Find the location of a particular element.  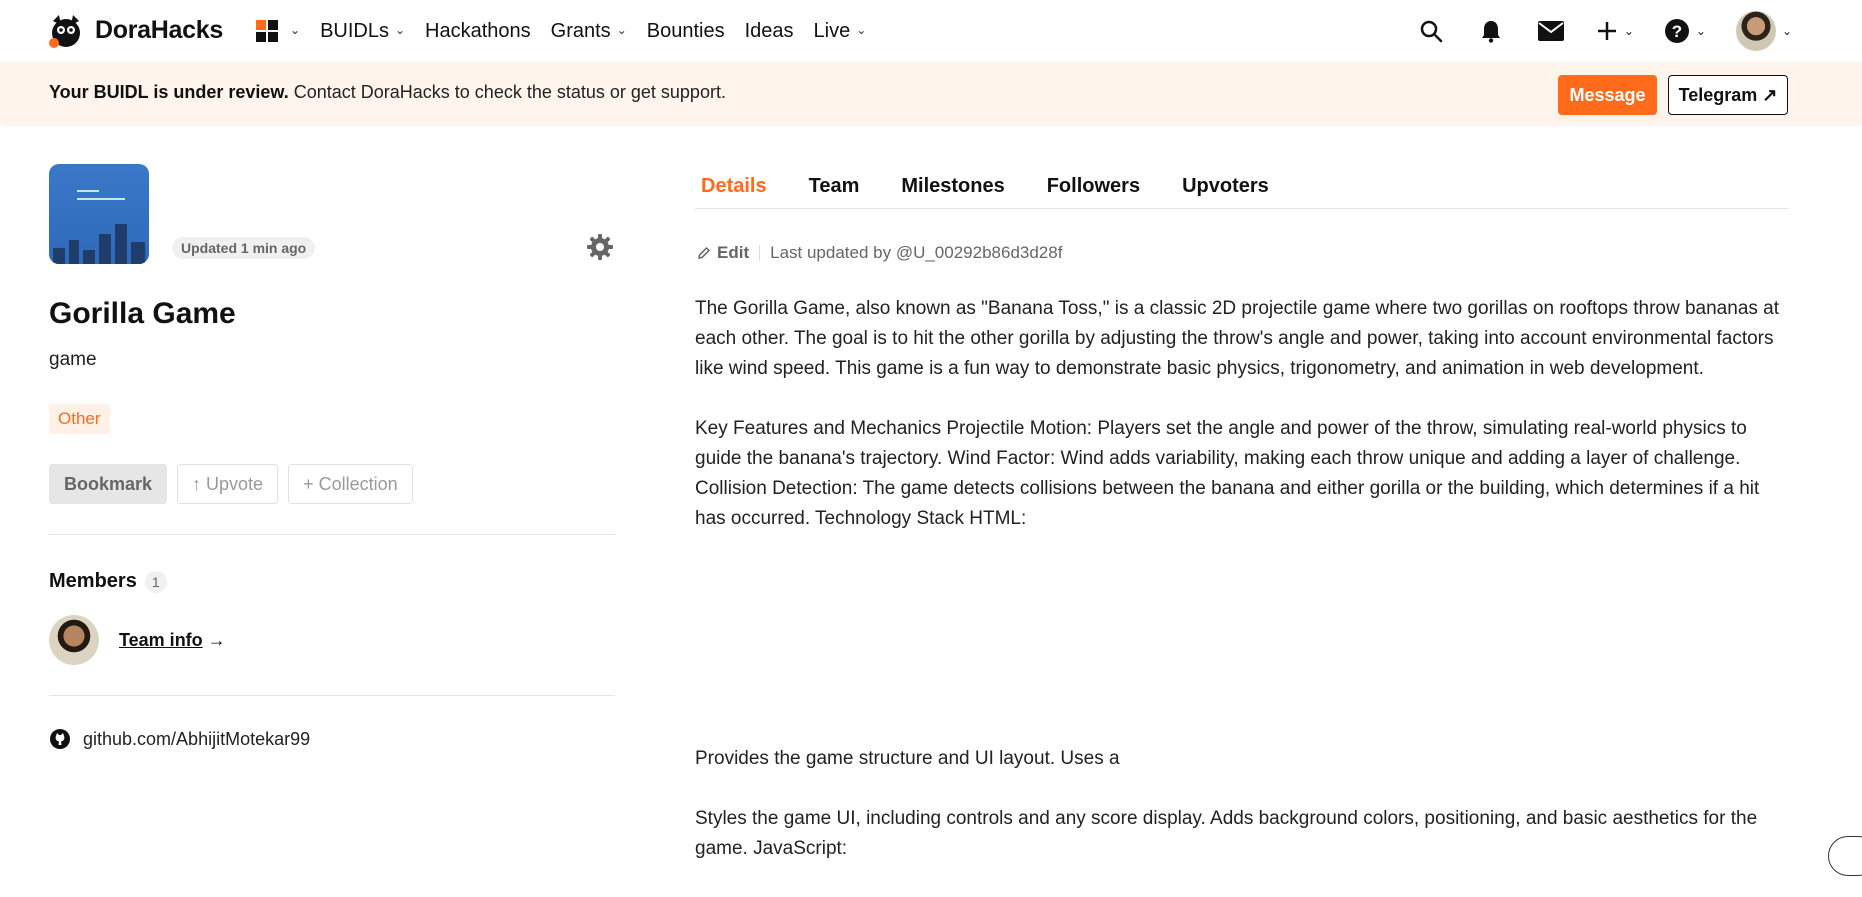

user-menu: ⌄ is located at coordinates (1763, 31).